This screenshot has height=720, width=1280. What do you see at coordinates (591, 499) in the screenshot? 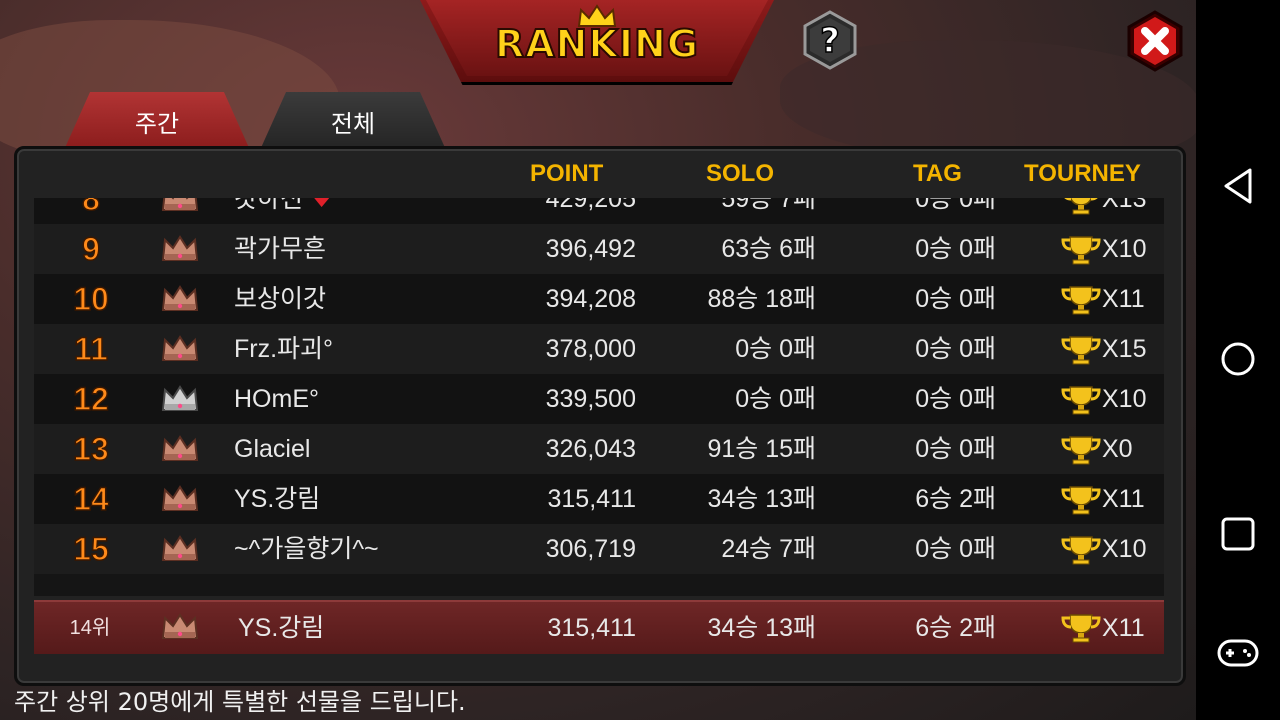
I see `player-point: 315,411` at bounding box center [591, 499].